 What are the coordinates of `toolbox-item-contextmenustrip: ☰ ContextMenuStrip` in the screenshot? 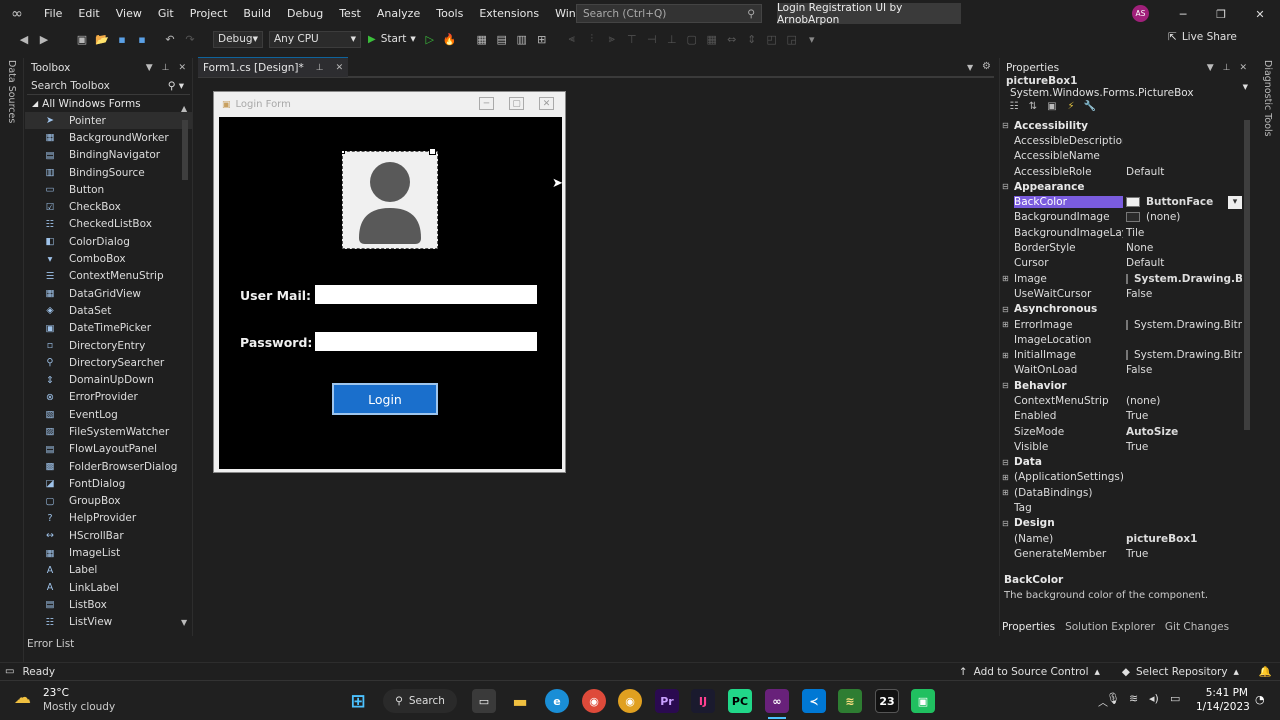 It's located at (108, 276).